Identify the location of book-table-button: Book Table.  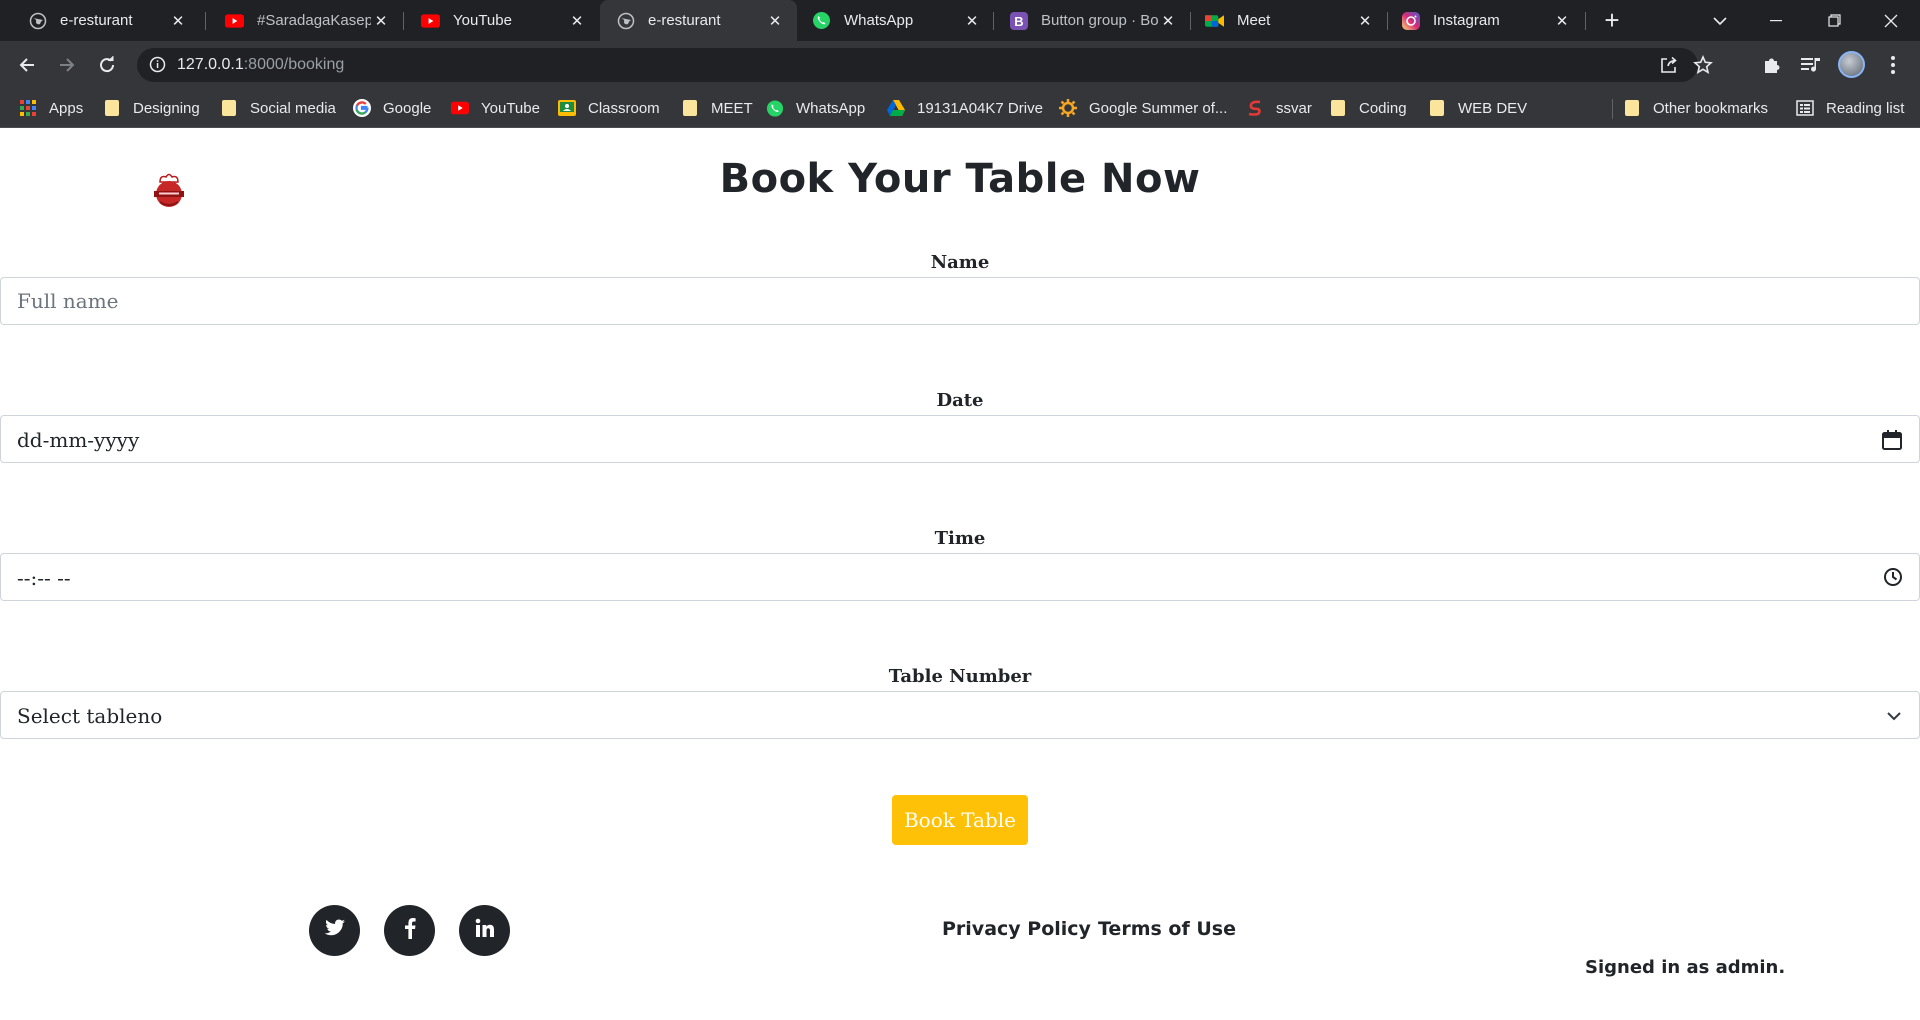
(960, 820).